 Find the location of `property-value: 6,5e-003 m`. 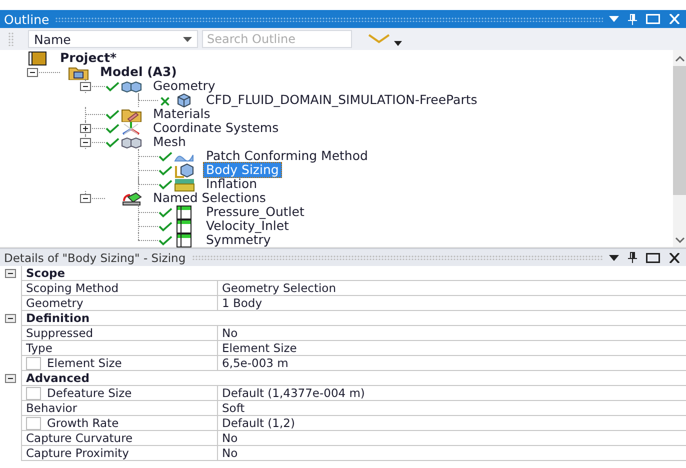

property-value: 6,5e-003 m is located at coordinates (452, 363).